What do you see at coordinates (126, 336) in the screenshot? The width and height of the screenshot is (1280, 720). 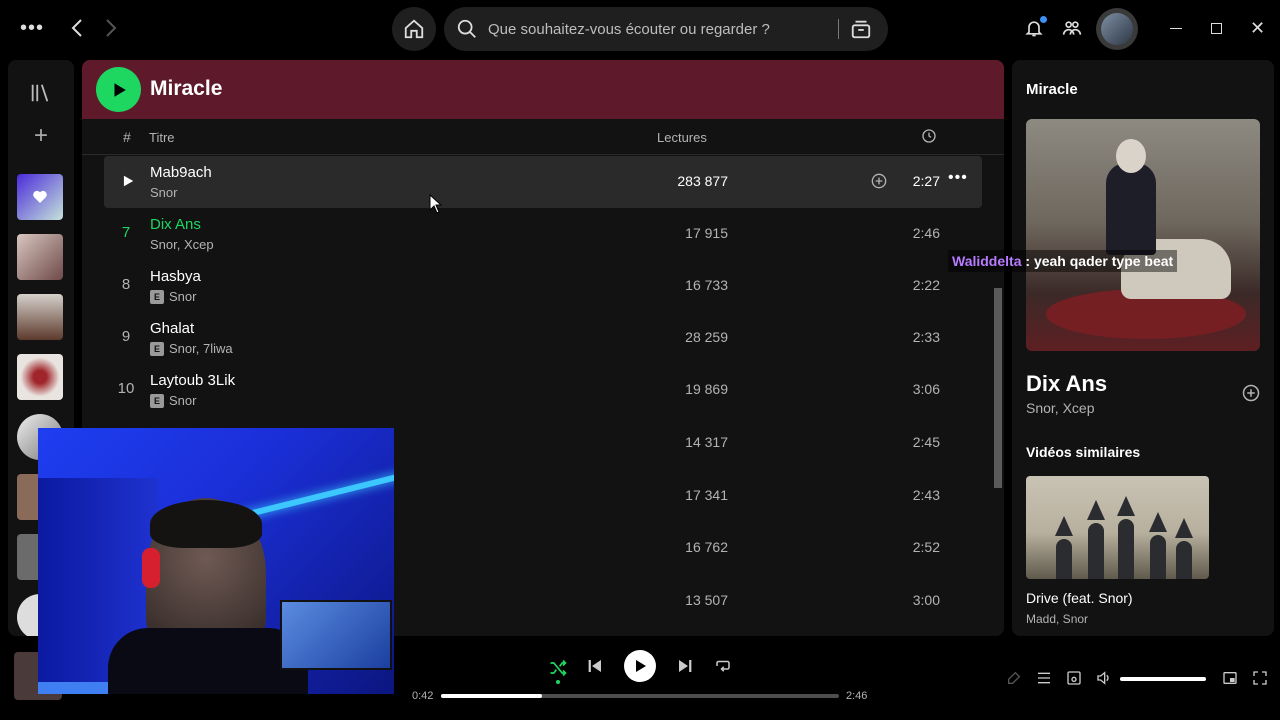 I see `track-number: 9` at bounding box center [126, 336].